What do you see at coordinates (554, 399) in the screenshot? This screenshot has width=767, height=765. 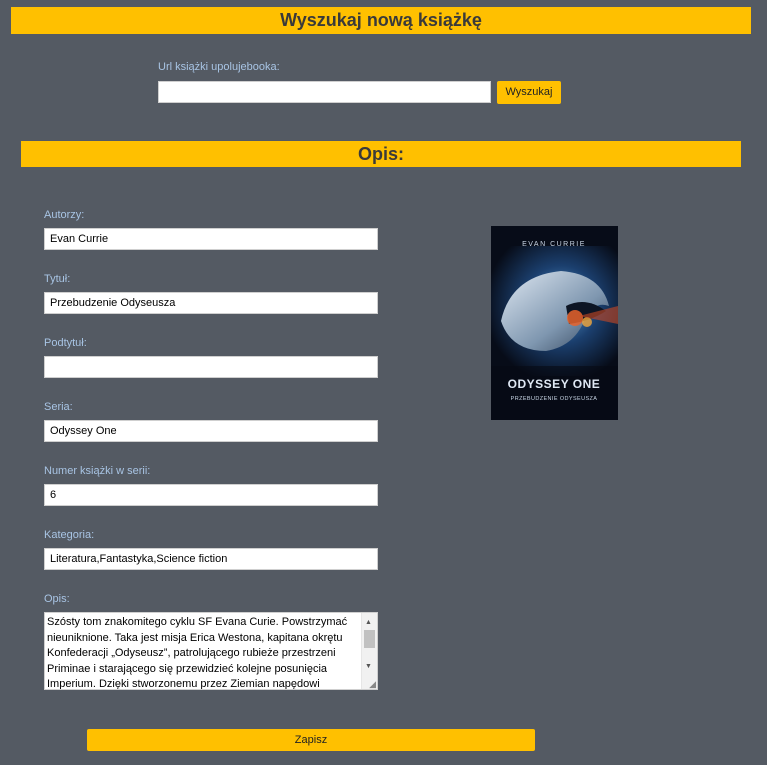 I see `cover-title-text: PRZEBUDZENIE ODYSEUSZA` at bounding box center [554, 399].